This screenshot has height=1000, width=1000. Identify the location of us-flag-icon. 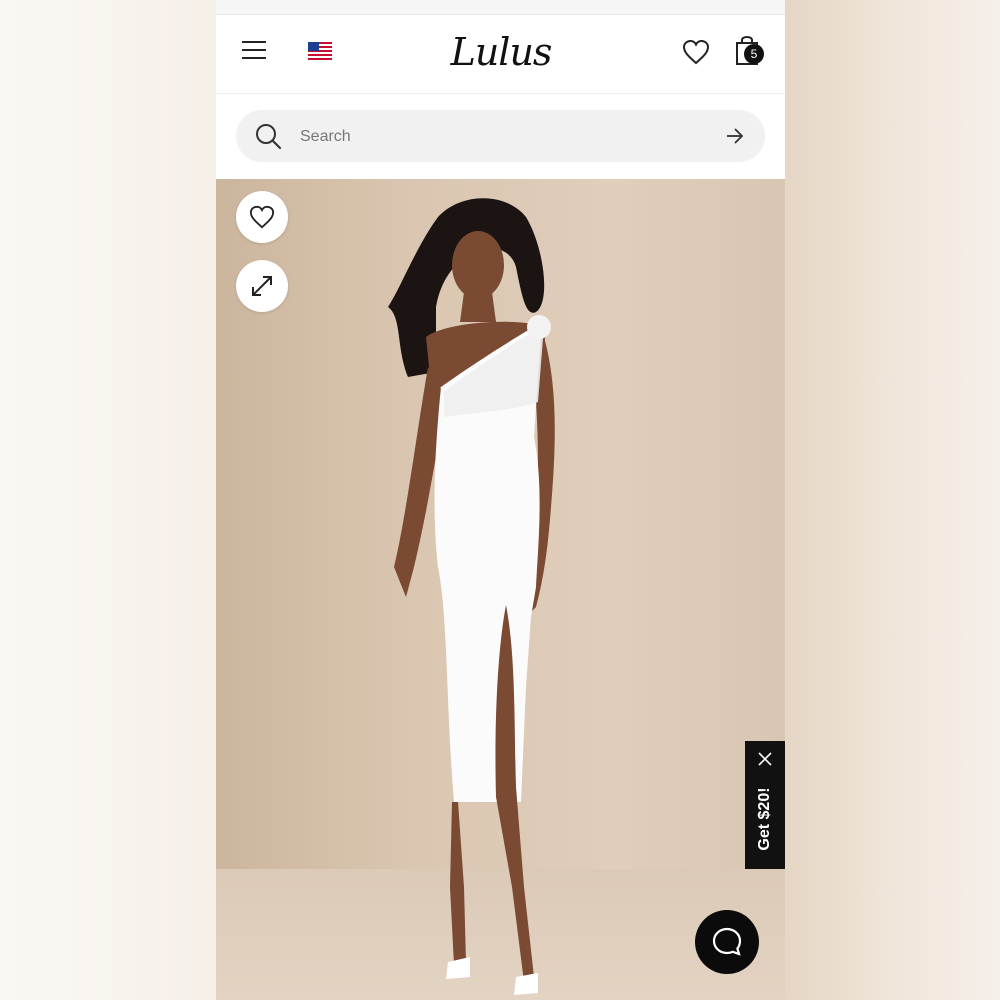
(320, 51).